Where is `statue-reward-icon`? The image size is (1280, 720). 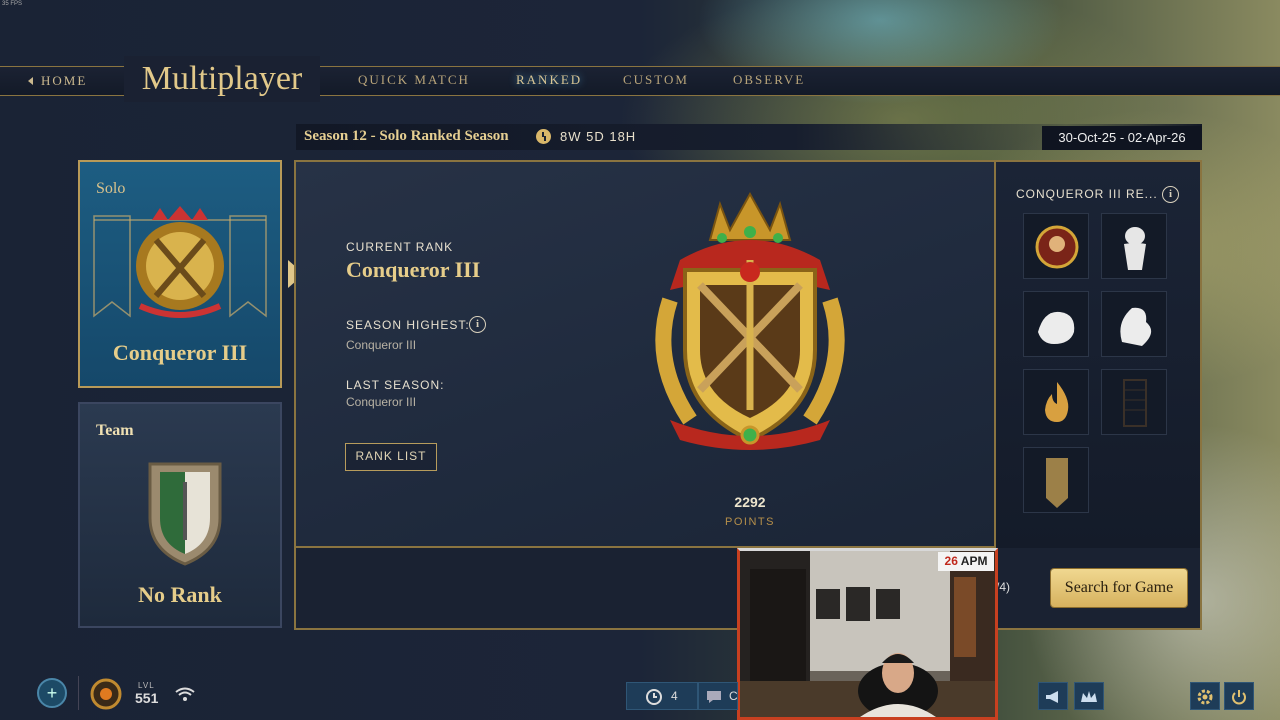
statue-reward-icon is located at coordinates (1135, 248).